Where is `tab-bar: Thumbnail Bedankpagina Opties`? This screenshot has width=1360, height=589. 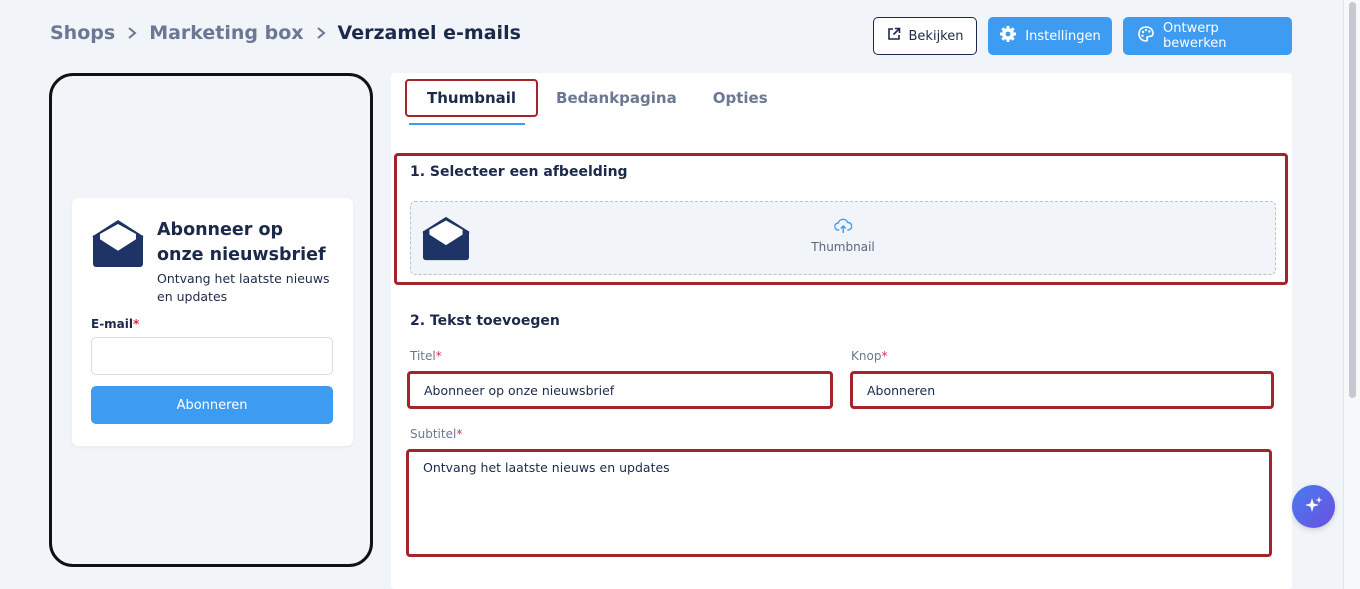
tab-bar: Thumbnail Bedankpagina Opties is located at coordinates (595, 98).